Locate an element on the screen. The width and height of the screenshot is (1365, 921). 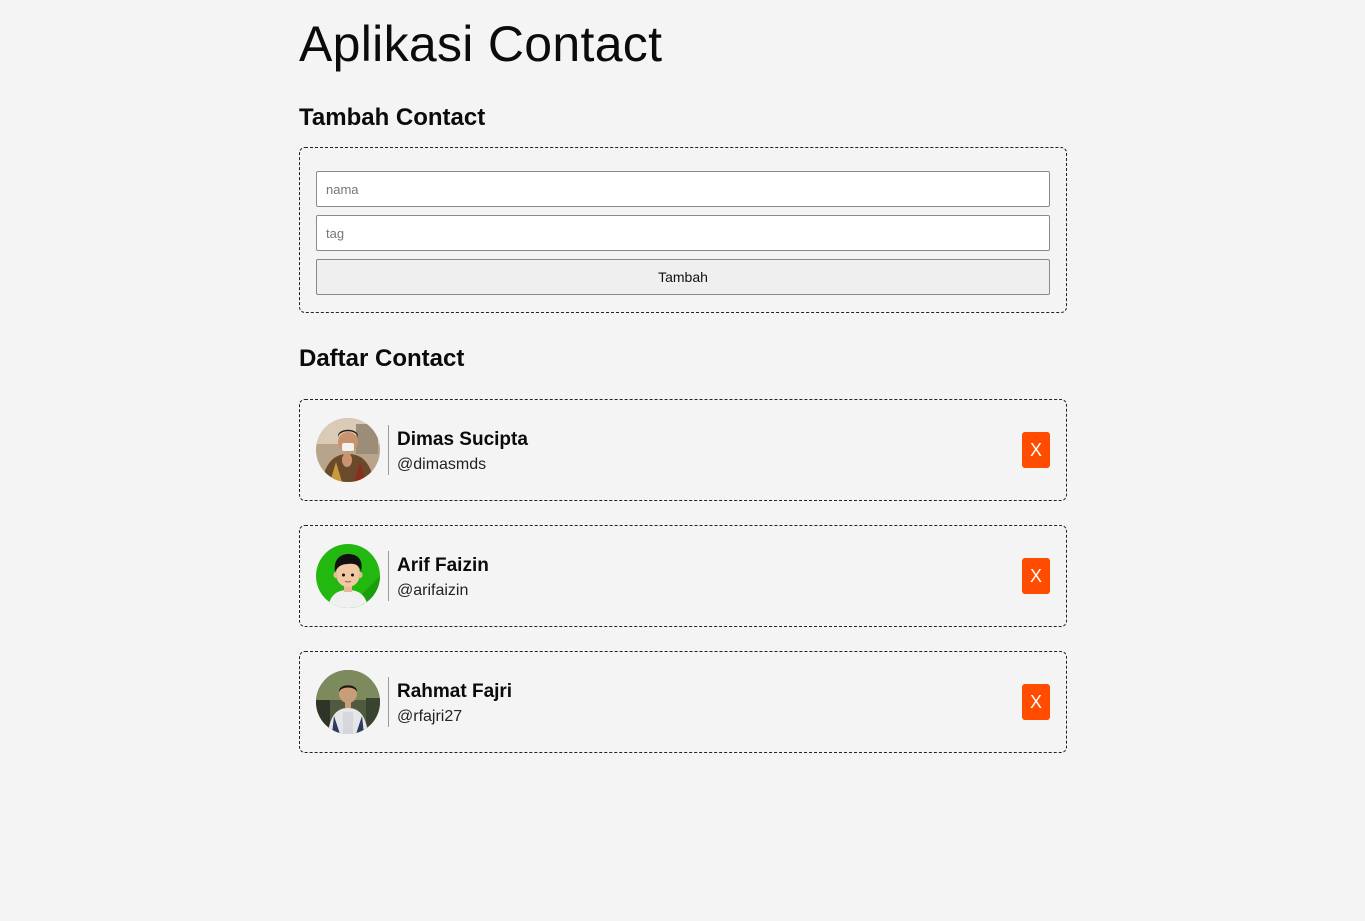
contact-tag: @arifaizin is located at coordinates (433, 590).